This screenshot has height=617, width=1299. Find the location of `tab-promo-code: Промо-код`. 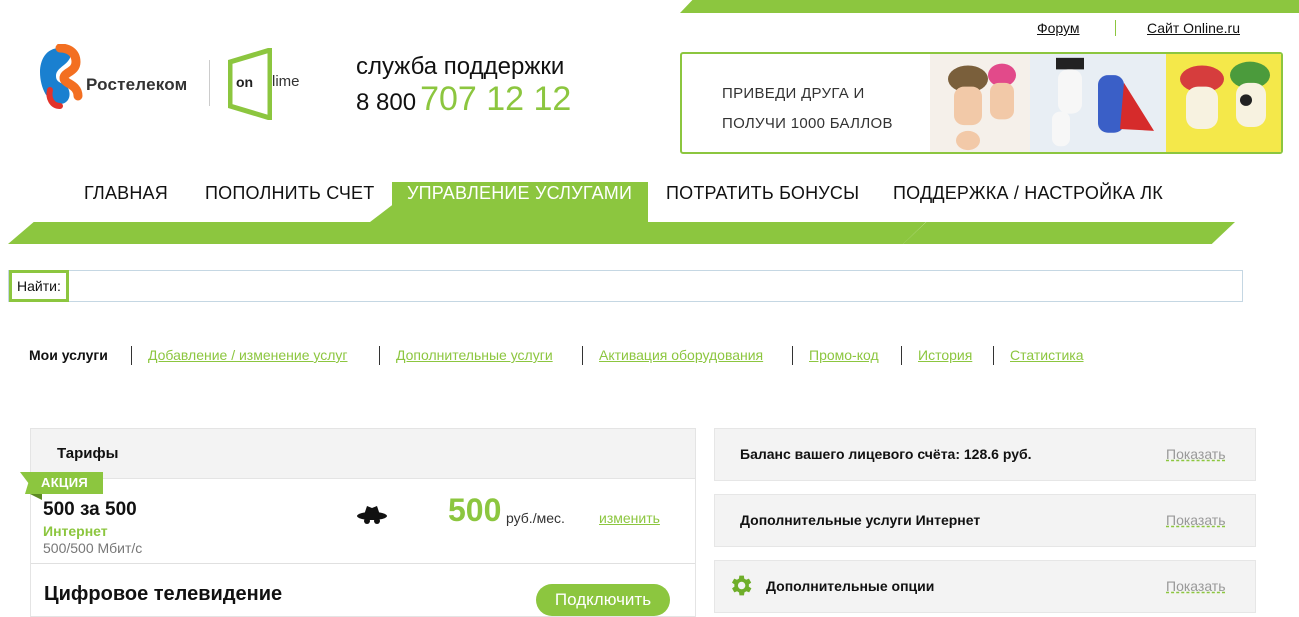

tab-promo-code: Промо-код is located at coordinates (844, 355).